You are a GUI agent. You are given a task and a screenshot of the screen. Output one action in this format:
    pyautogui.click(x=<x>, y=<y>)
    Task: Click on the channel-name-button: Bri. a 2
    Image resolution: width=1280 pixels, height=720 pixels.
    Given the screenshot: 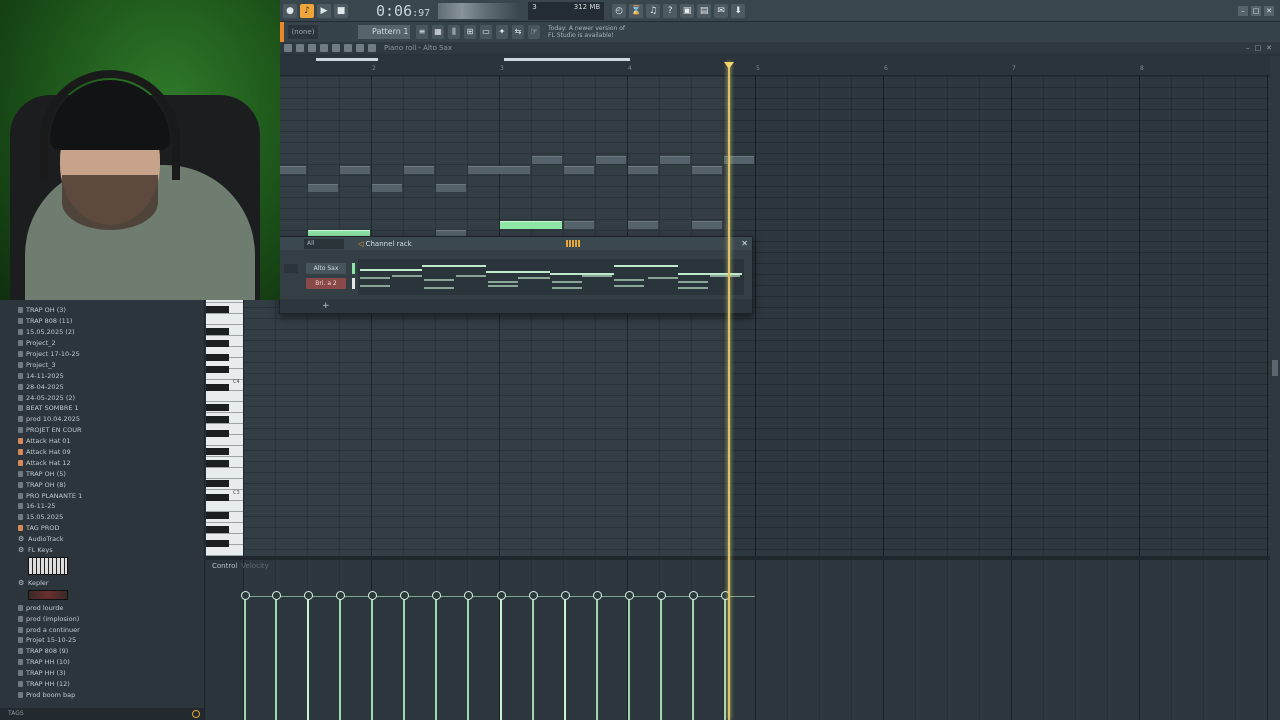 What is the action you would take?
    pyautogui.click(x=326, y=283)
    